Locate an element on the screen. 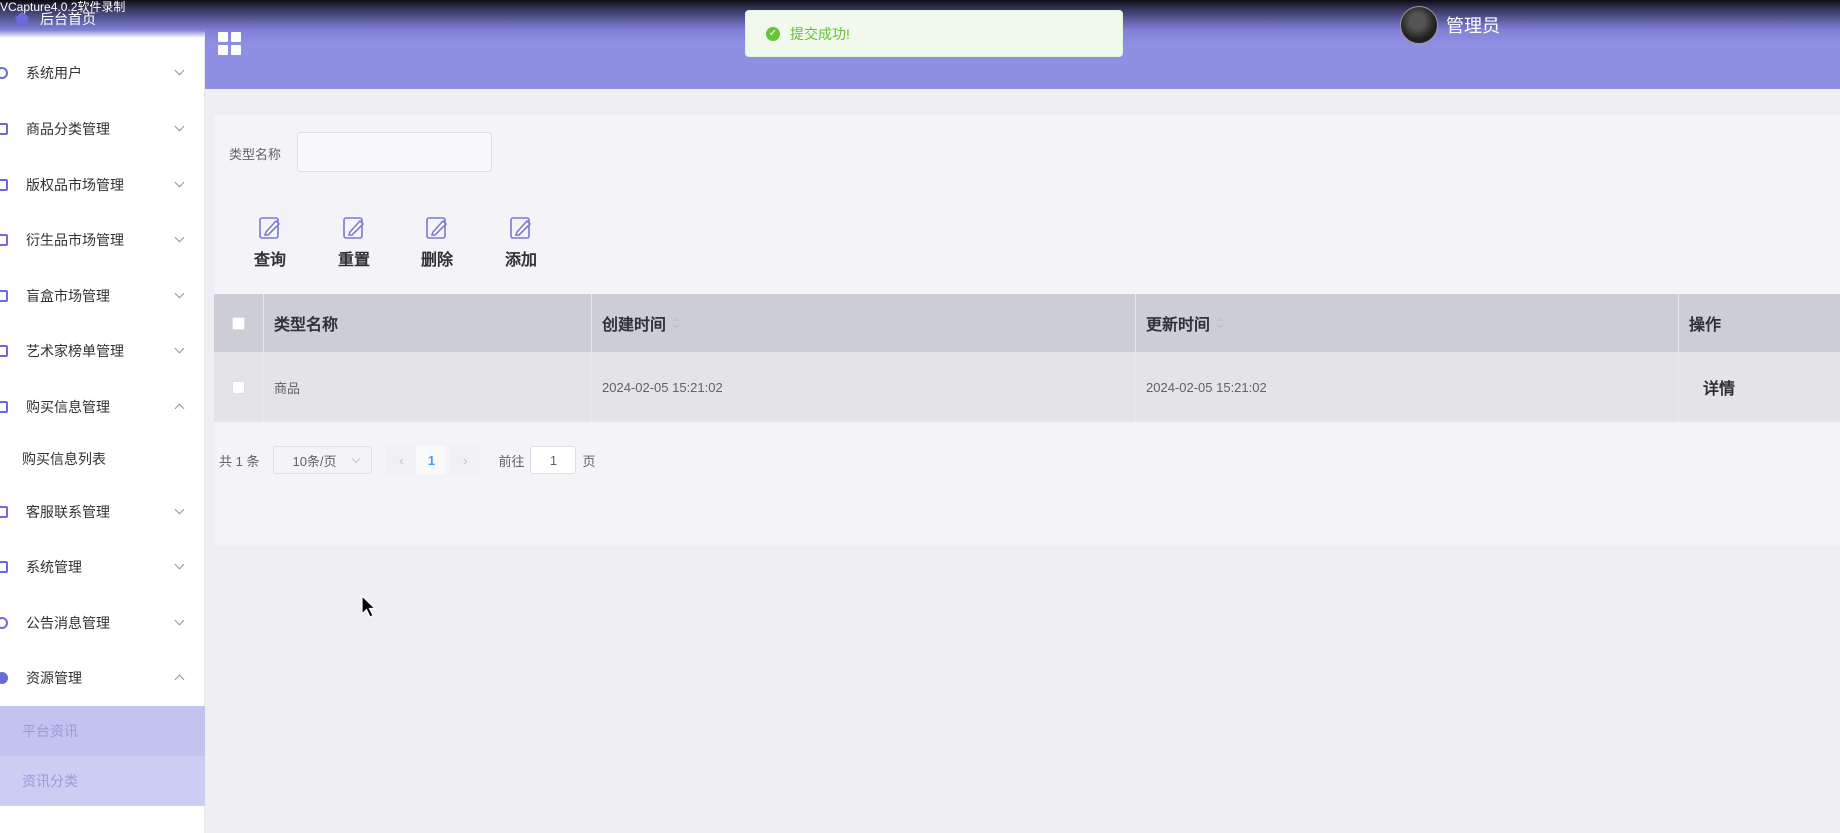  sidebar-item-artist-ranking: 艺术家榜单管理 is located at coordinates (102, 351).